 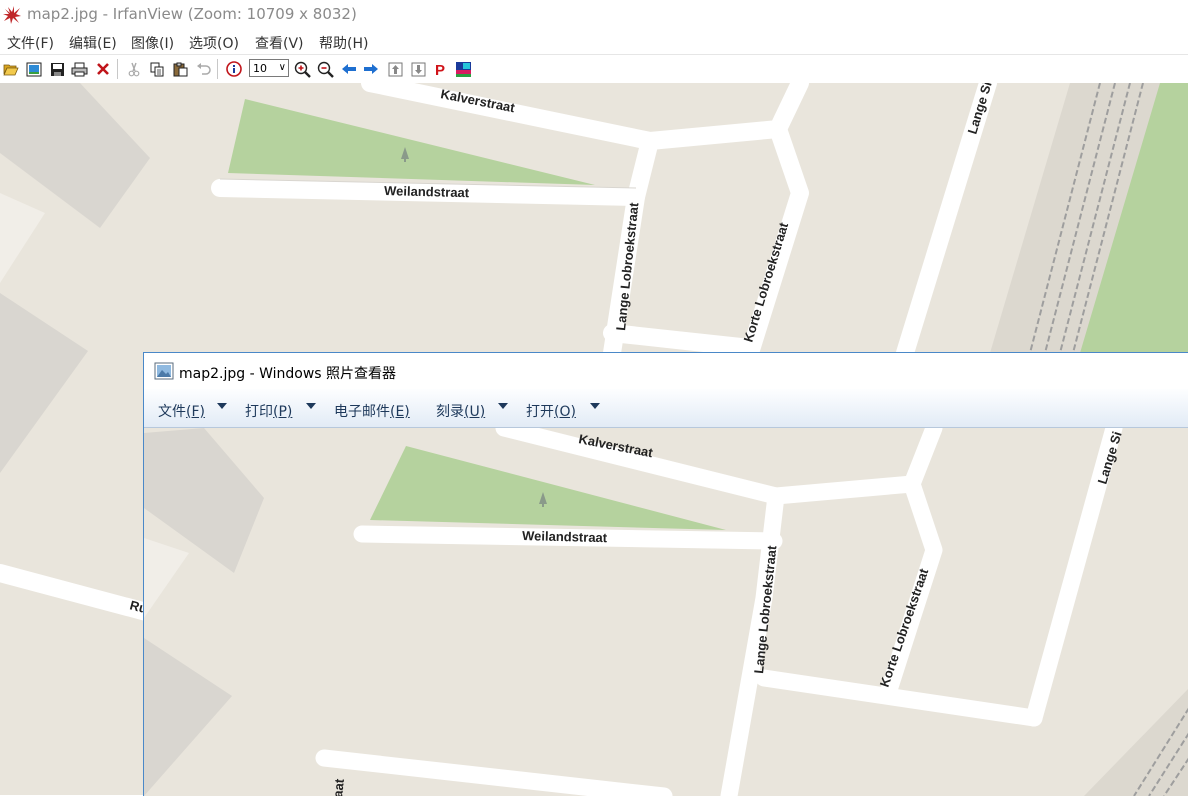 I want to click on cmd-file-label: 文件, so click(x=172, y=412).